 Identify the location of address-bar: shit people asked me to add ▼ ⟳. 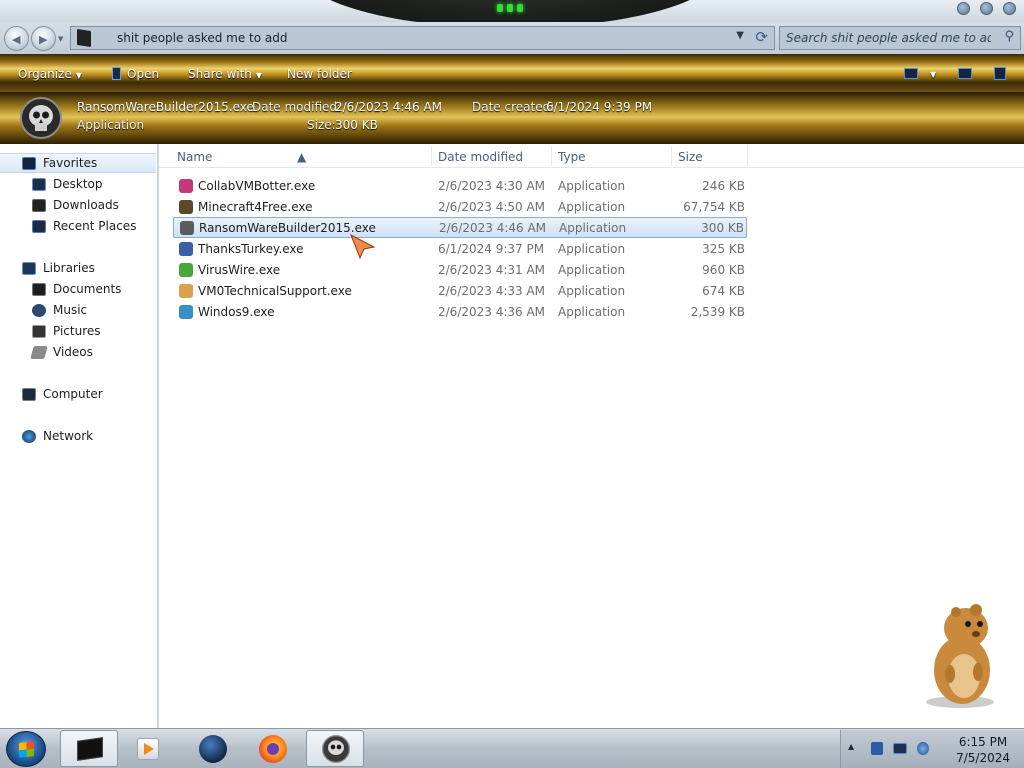
(422, 38).